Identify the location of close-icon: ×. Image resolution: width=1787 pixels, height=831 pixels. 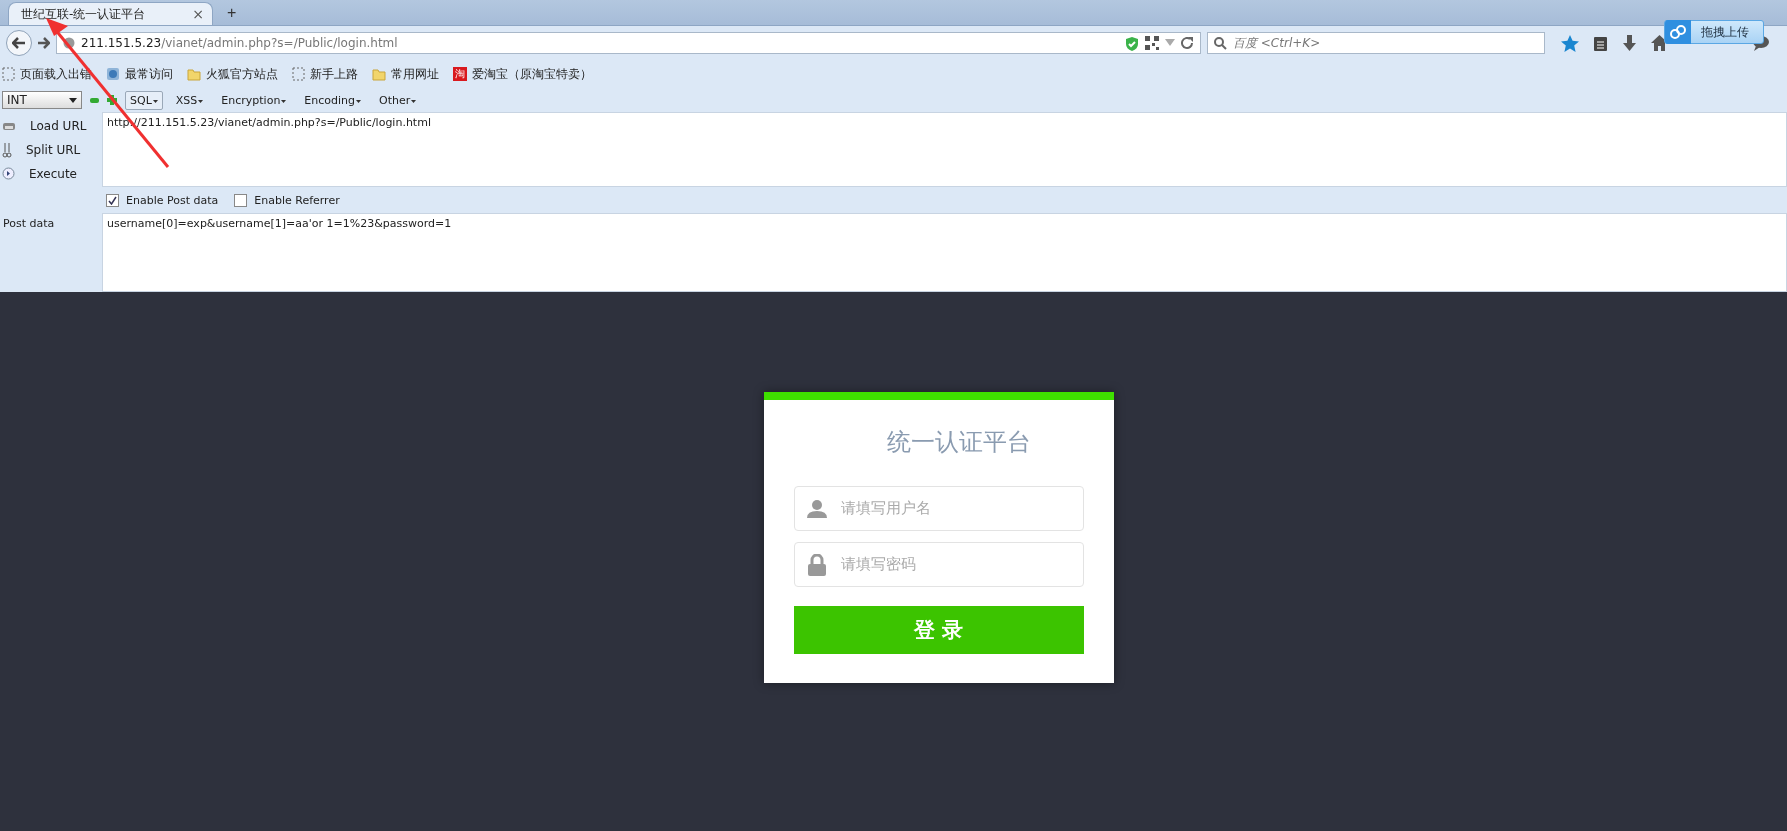
(198, 14).